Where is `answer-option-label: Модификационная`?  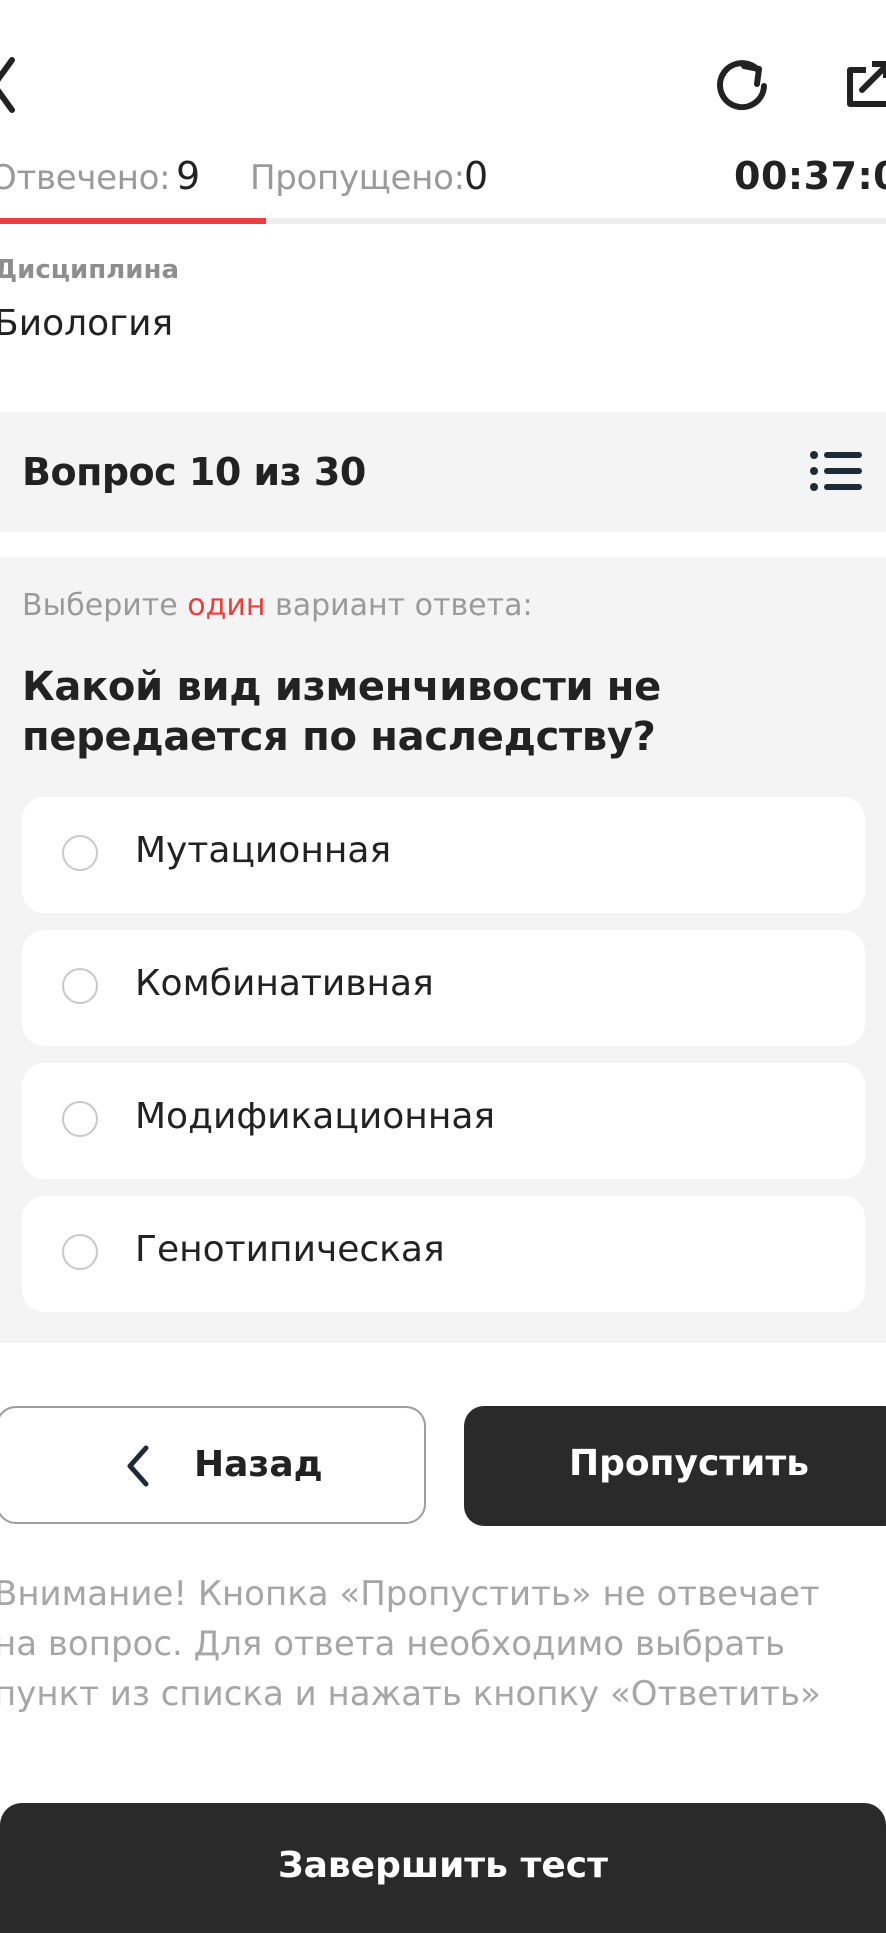 answer-option-label: Модификационная is located at coordinates (315, 1116).